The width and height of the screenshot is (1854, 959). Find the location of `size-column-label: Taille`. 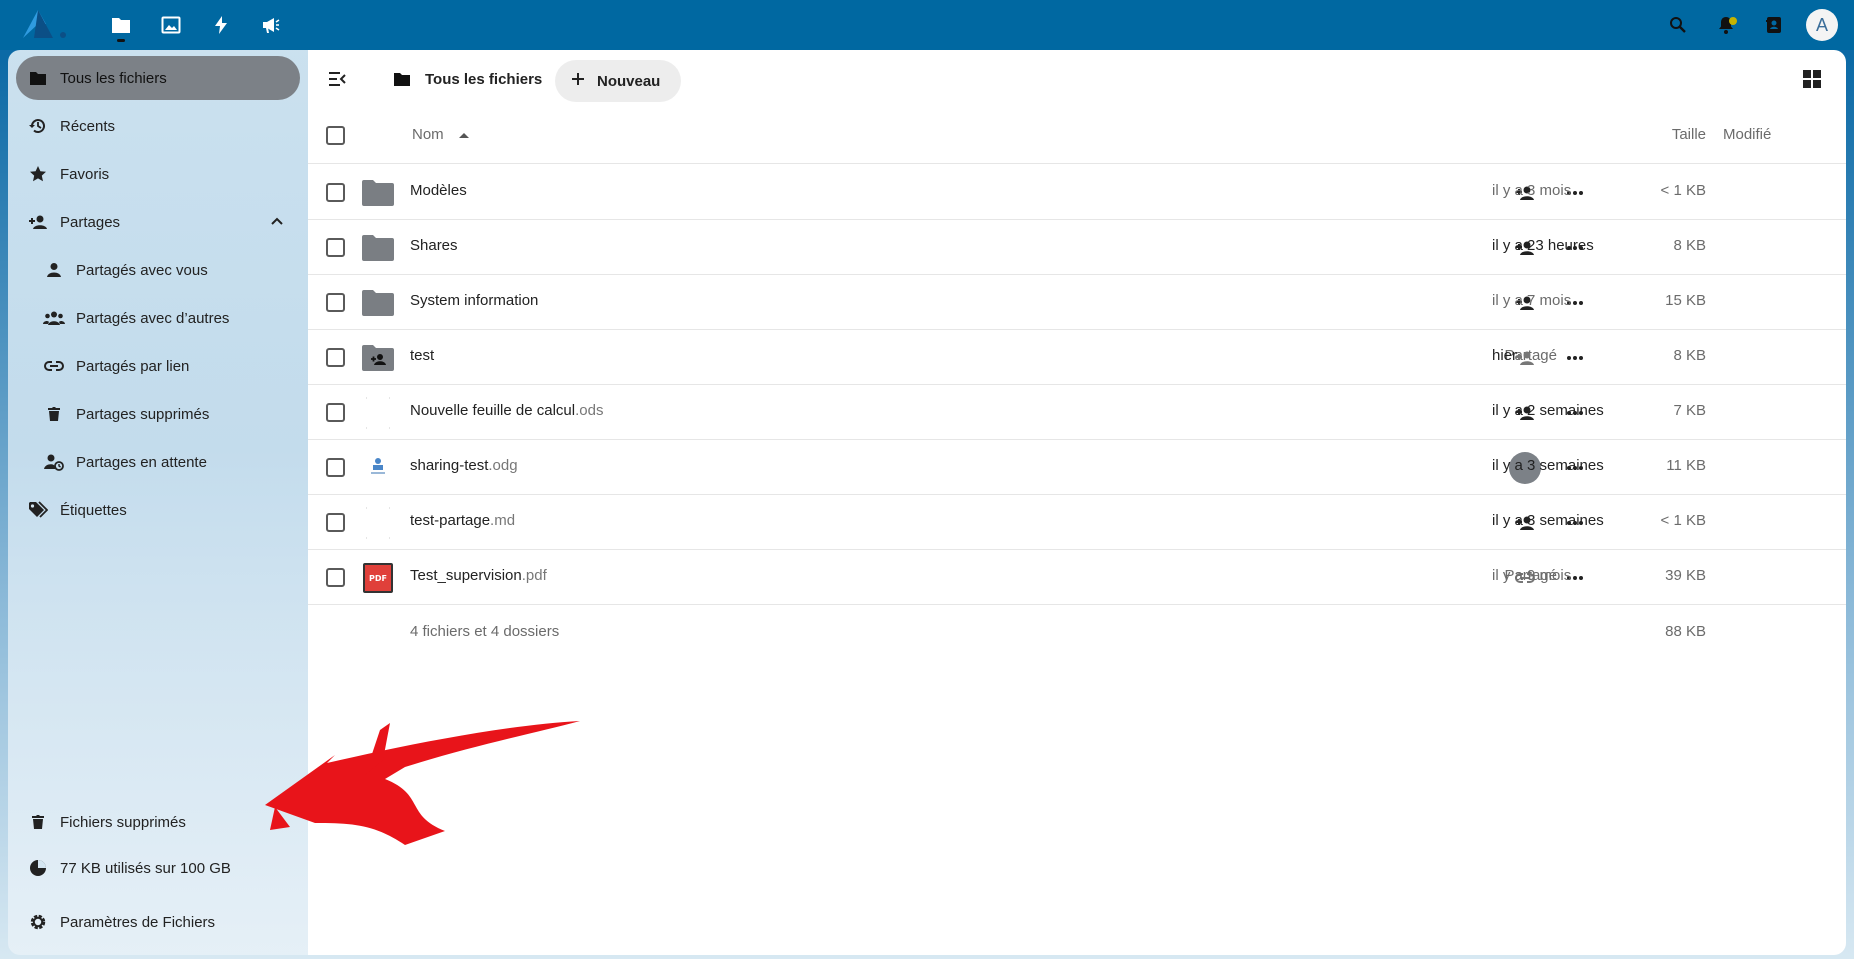

size-column-label: Taille is located at coordinates (1689, 134).